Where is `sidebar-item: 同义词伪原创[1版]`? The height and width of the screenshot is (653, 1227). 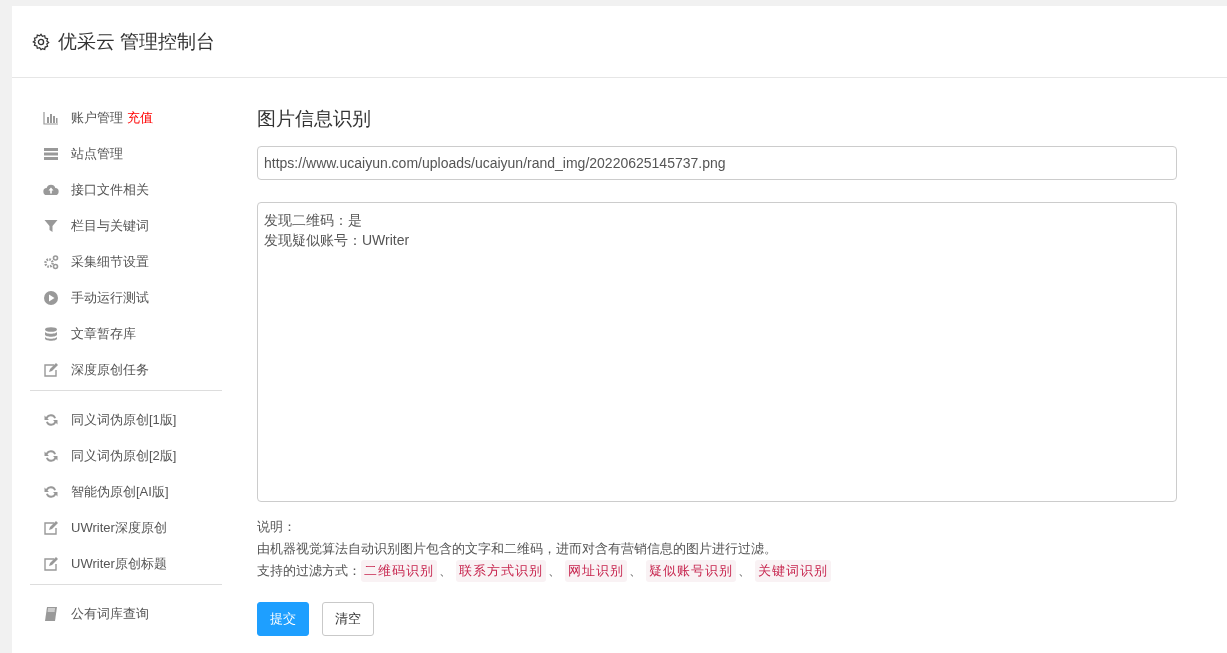 sidebar-item: 同义词伪原创[1版] is located at coordinates (124, 420).